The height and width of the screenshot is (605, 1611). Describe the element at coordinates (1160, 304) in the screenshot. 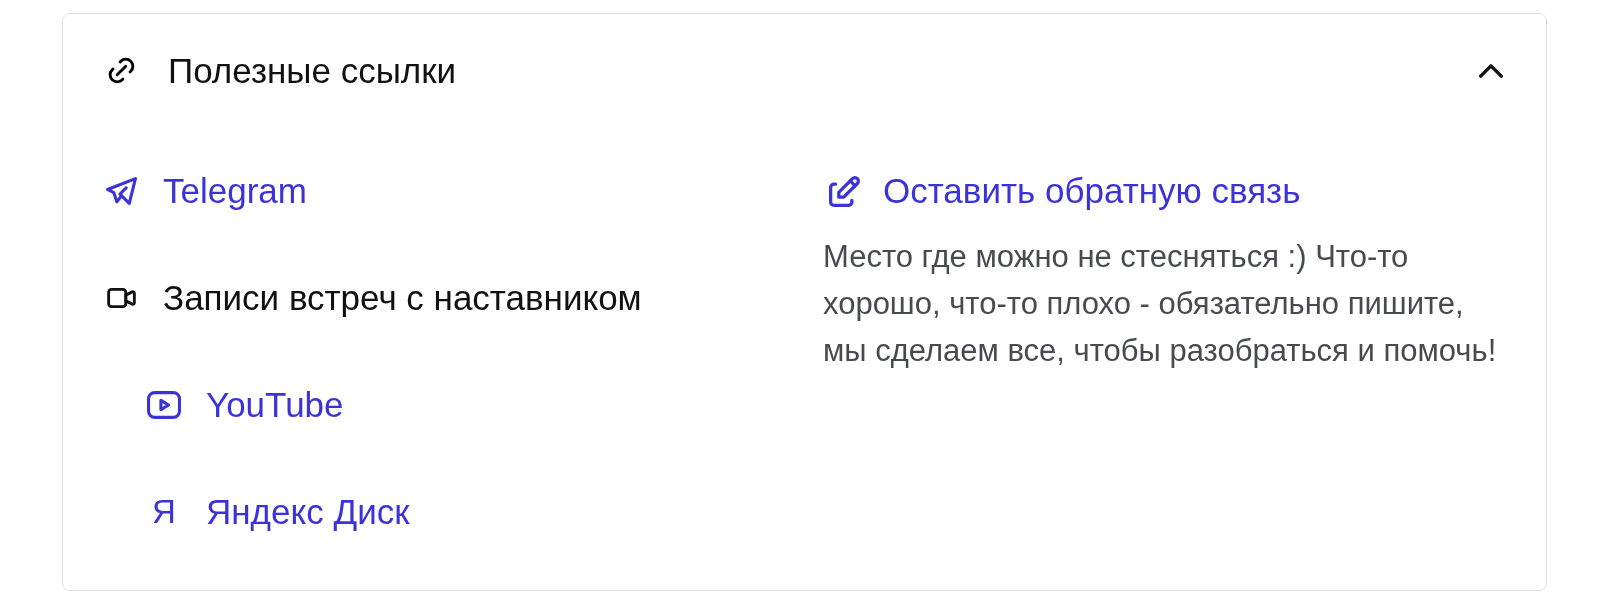

I see `feedback-description: Место где можно не стесняться :) Что-то хорошо, что-то плохо - обязательно пишите, мы сделаем все, чтобы разобраться и помочь!` at that location.